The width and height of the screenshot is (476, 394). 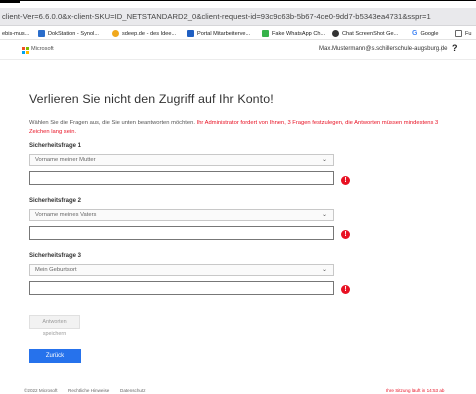 I want to click on footer-link-legal: Rechtliche Hinweise, so click(x=88, y=390).